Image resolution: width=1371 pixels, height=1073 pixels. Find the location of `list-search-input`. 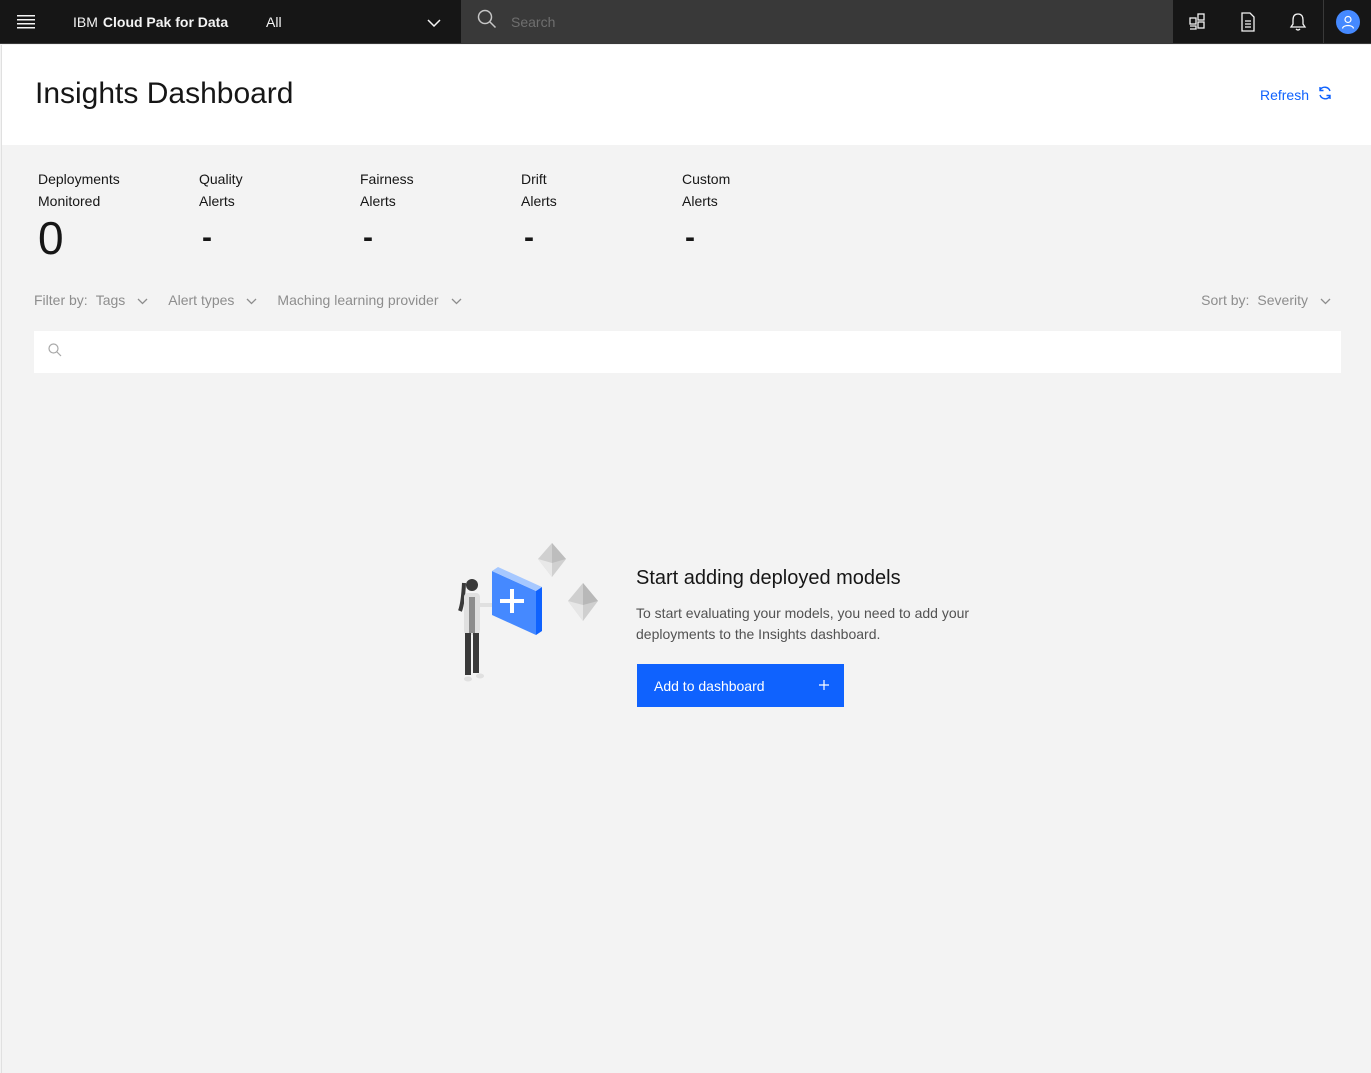

list-search-input is located at coordinates (674, 352).